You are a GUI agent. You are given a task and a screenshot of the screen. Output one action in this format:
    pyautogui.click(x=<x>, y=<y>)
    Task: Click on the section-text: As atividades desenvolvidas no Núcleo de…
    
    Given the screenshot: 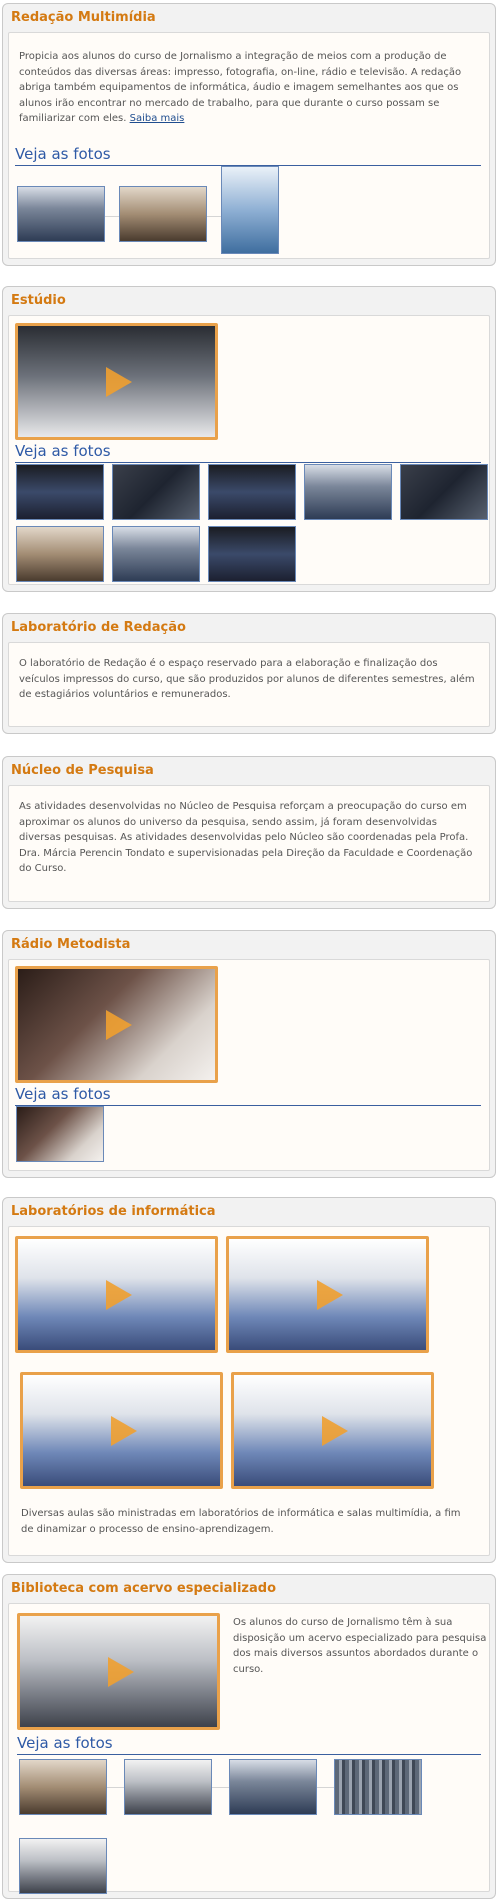 What is the action you would take?
    pyautogui.click(x=246, y=837)
    